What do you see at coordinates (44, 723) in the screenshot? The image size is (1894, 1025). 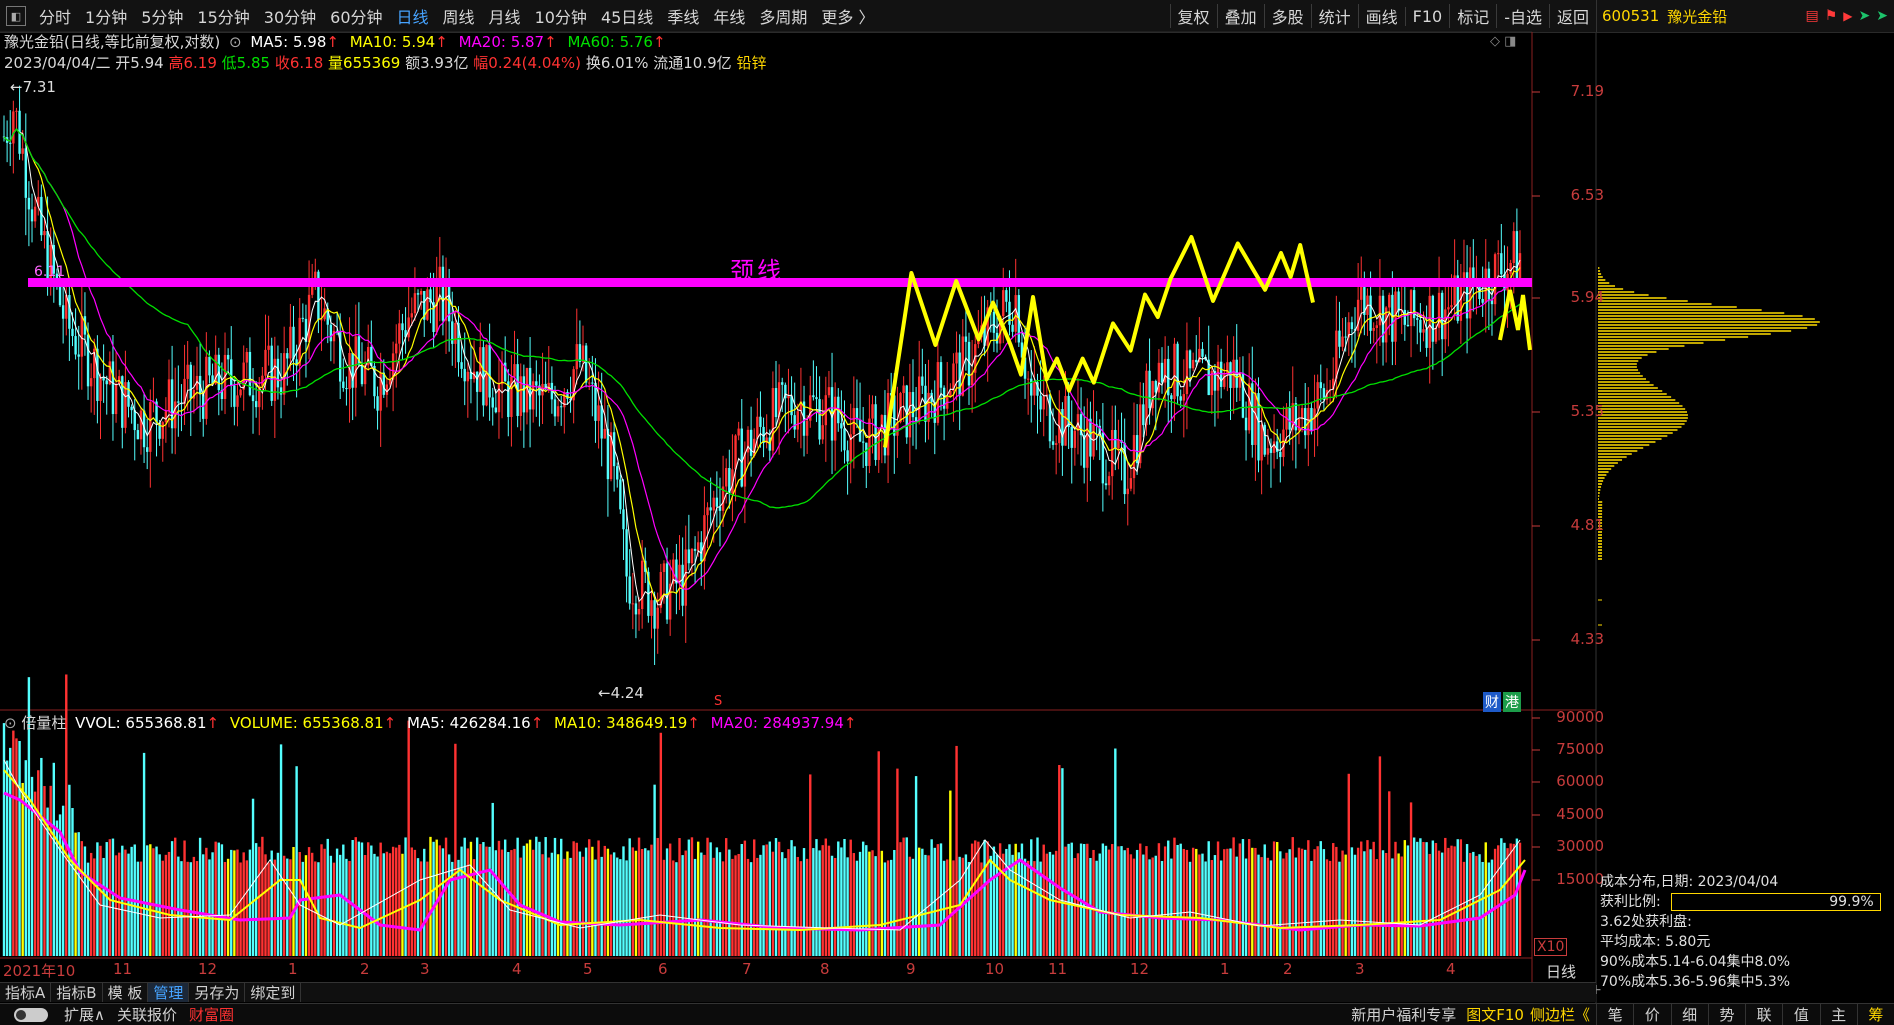 I see `indicator-name: 倍量柱` at bounding box center [44, 723].